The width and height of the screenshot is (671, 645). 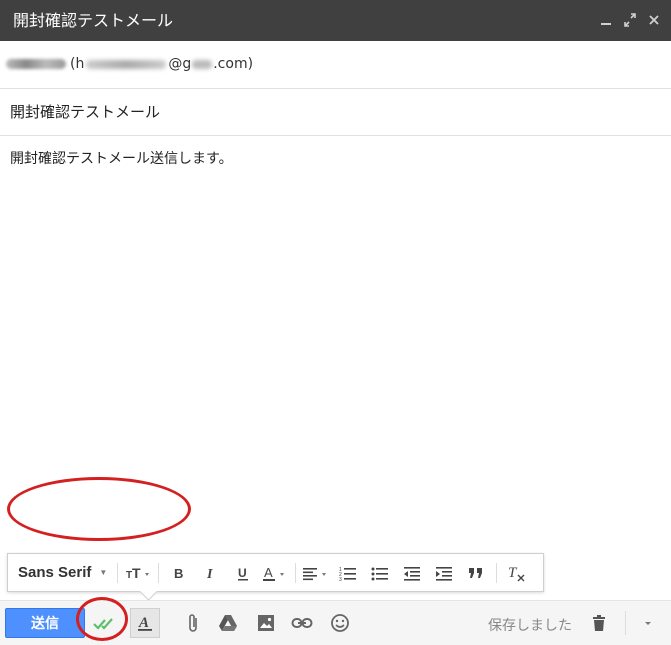 I want to click on bottom-divider, so click(x=625, y=623).